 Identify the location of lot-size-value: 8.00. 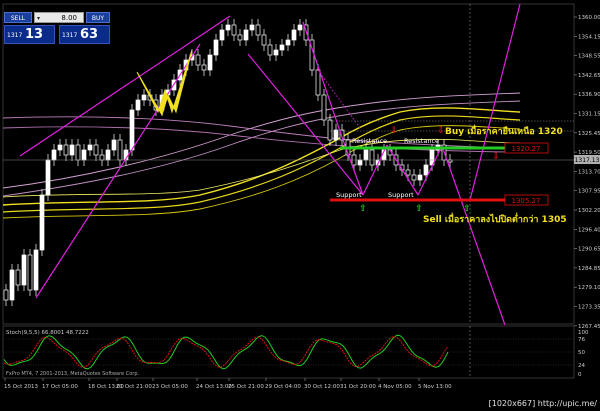
(69, 18).